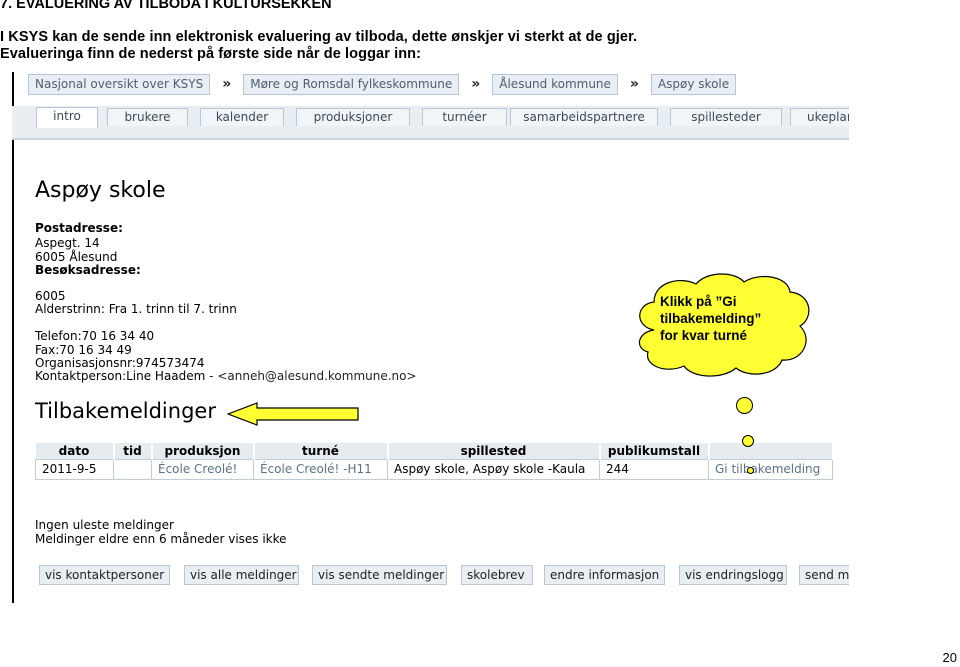  Describe the element at coordinates (464, 117) in the screenshot. I see `tab-turneer: turnéer` at that location.